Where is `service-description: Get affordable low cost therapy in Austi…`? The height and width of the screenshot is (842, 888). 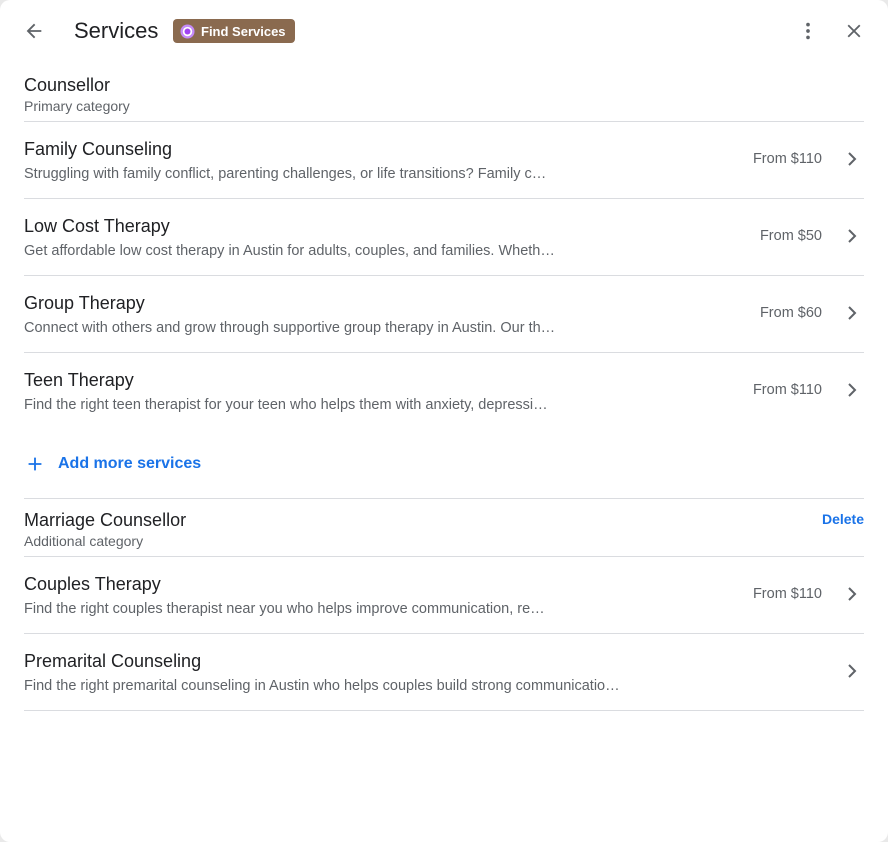 service-description: Get affordable low cost therapy in Austi… is located at coordinates (289, 251).